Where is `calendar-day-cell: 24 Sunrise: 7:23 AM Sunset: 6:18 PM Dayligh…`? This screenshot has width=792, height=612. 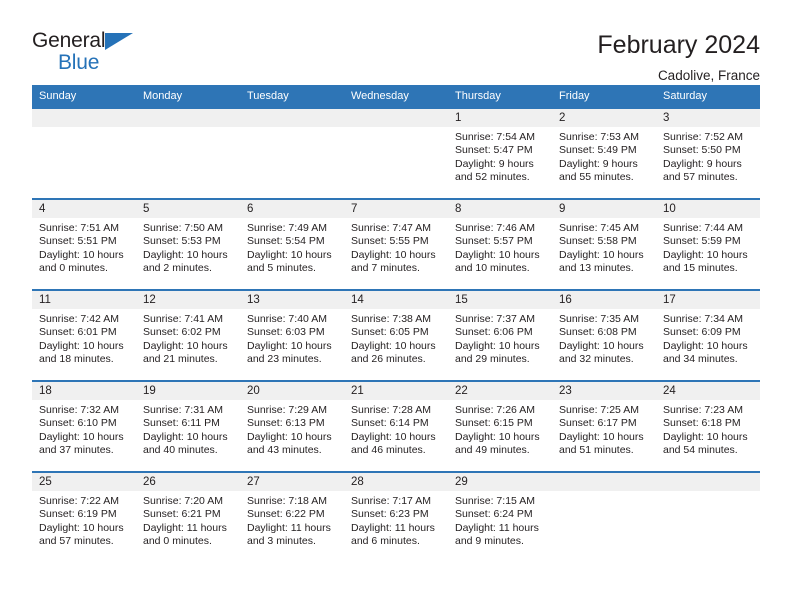 calendar-day-cell: 24 Sunrise: 7:23 AM Sunset: 6:18 PM Dayligh… is located at coordinates (708, 426).